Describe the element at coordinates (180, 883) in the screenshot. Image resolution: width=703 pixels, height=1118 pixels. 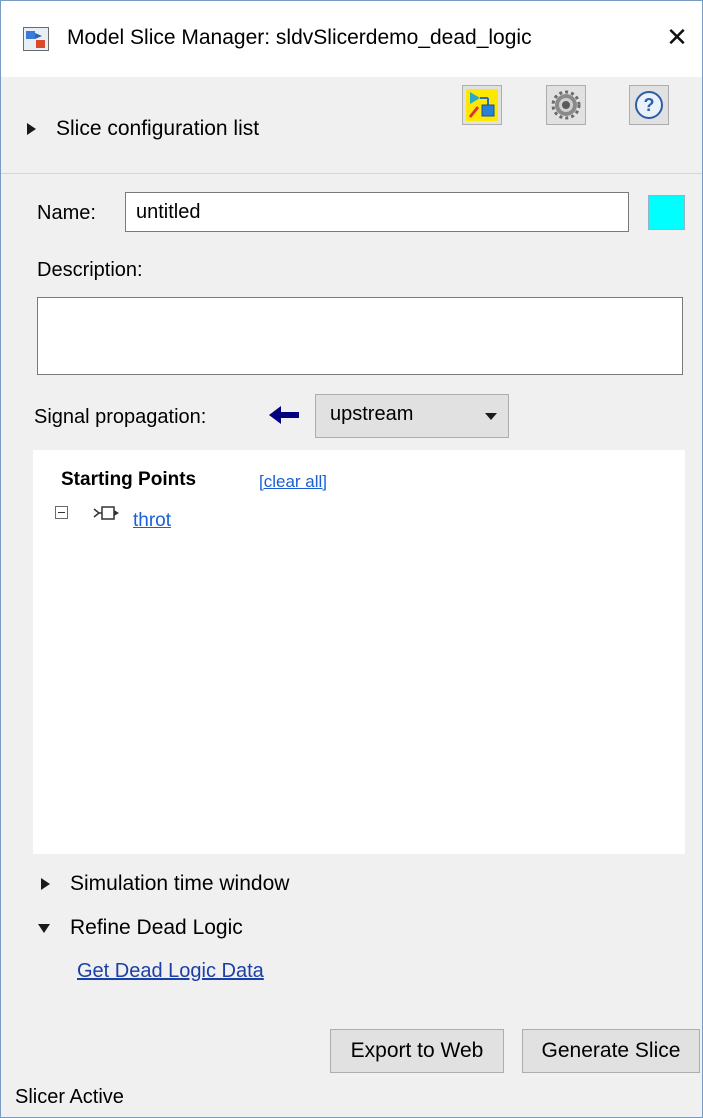
I see `simulation-time-window-label: Simulation time window` at that location.